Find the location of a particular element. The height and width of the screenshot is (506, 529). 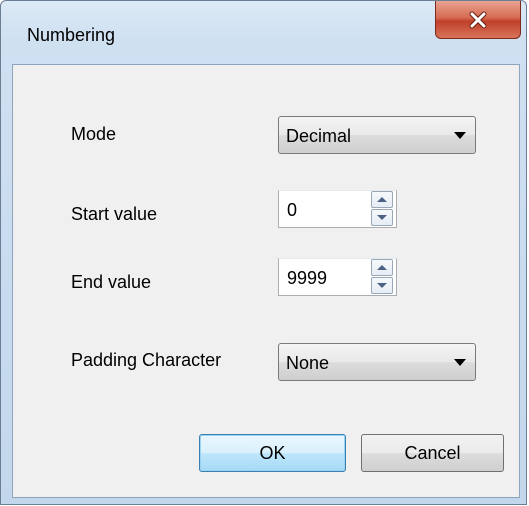

mode-selected-value: Decimal is located at coordinates (319, 136).